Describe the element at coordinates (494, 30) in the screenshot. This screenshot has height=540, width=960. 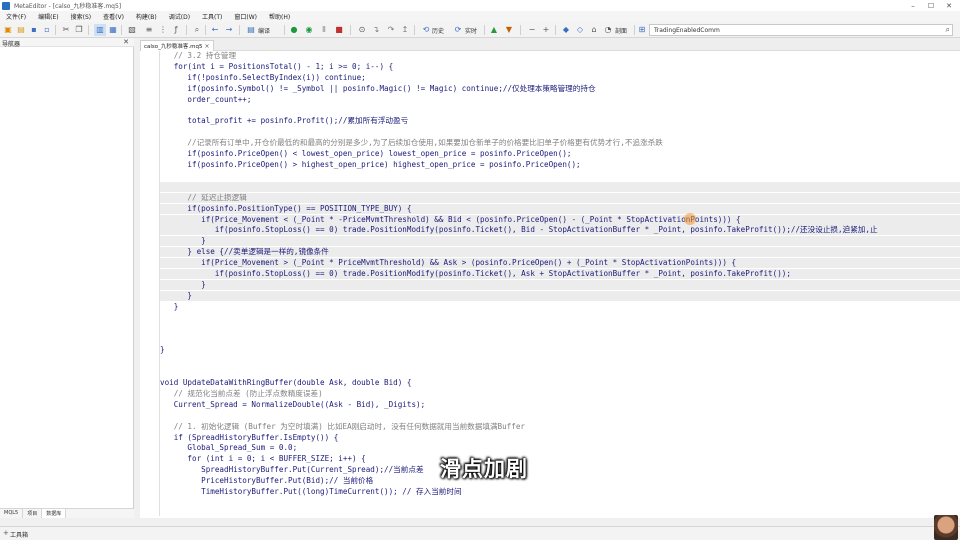
I see `profile-history-icon: ▲` at that location.